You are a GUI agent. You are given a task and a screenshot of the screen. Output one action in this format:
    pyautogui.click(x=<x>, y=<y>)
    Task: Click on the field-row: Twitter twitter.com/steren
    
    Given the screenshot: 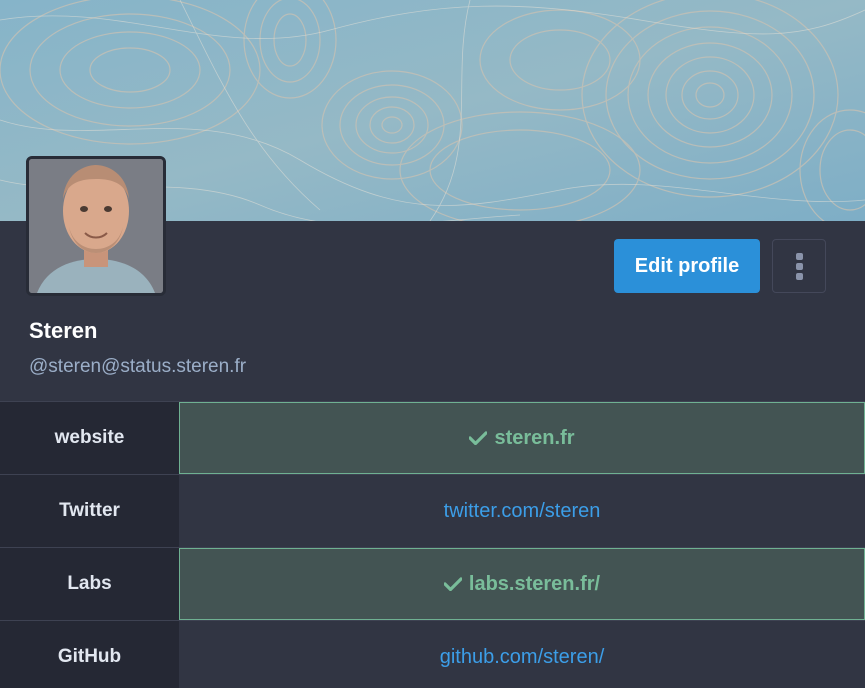 What is the action you would take?
    pyautogui.click(x=432, y=510)
    